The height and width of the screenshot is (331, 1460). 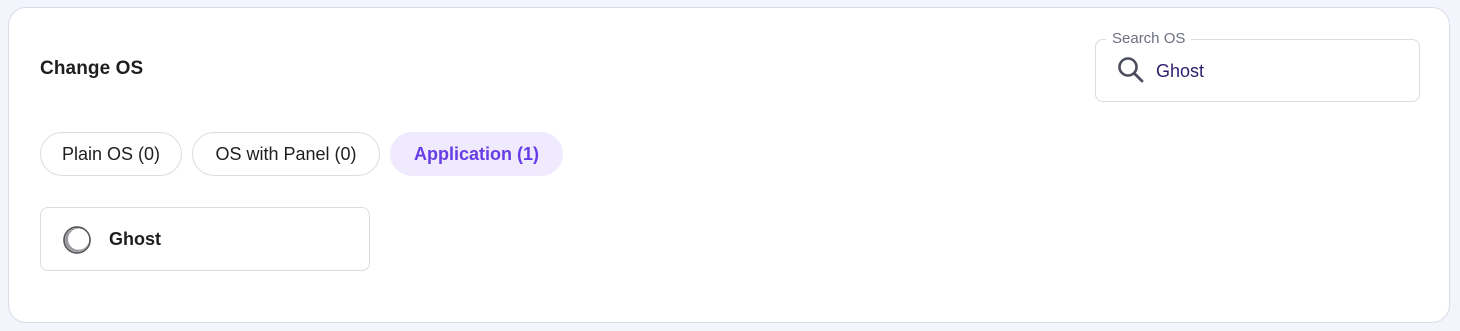 What do you see at coordinates (205, 239) in the screenshot?
I see `os-option-ghost: Ghost` at bounding box center [205, 239].